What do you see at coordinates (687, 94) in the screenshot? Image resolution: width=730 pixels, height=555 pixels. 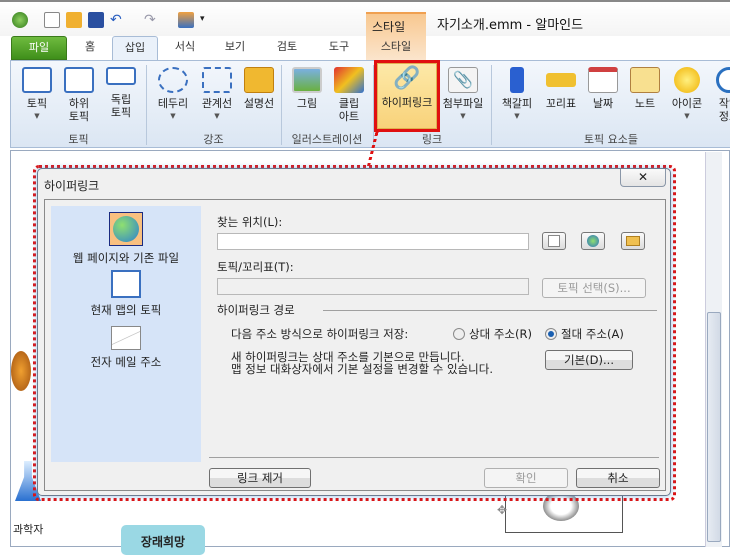 I see `icon-button: 아이콘 ▼` at bounding box center [687, 94].